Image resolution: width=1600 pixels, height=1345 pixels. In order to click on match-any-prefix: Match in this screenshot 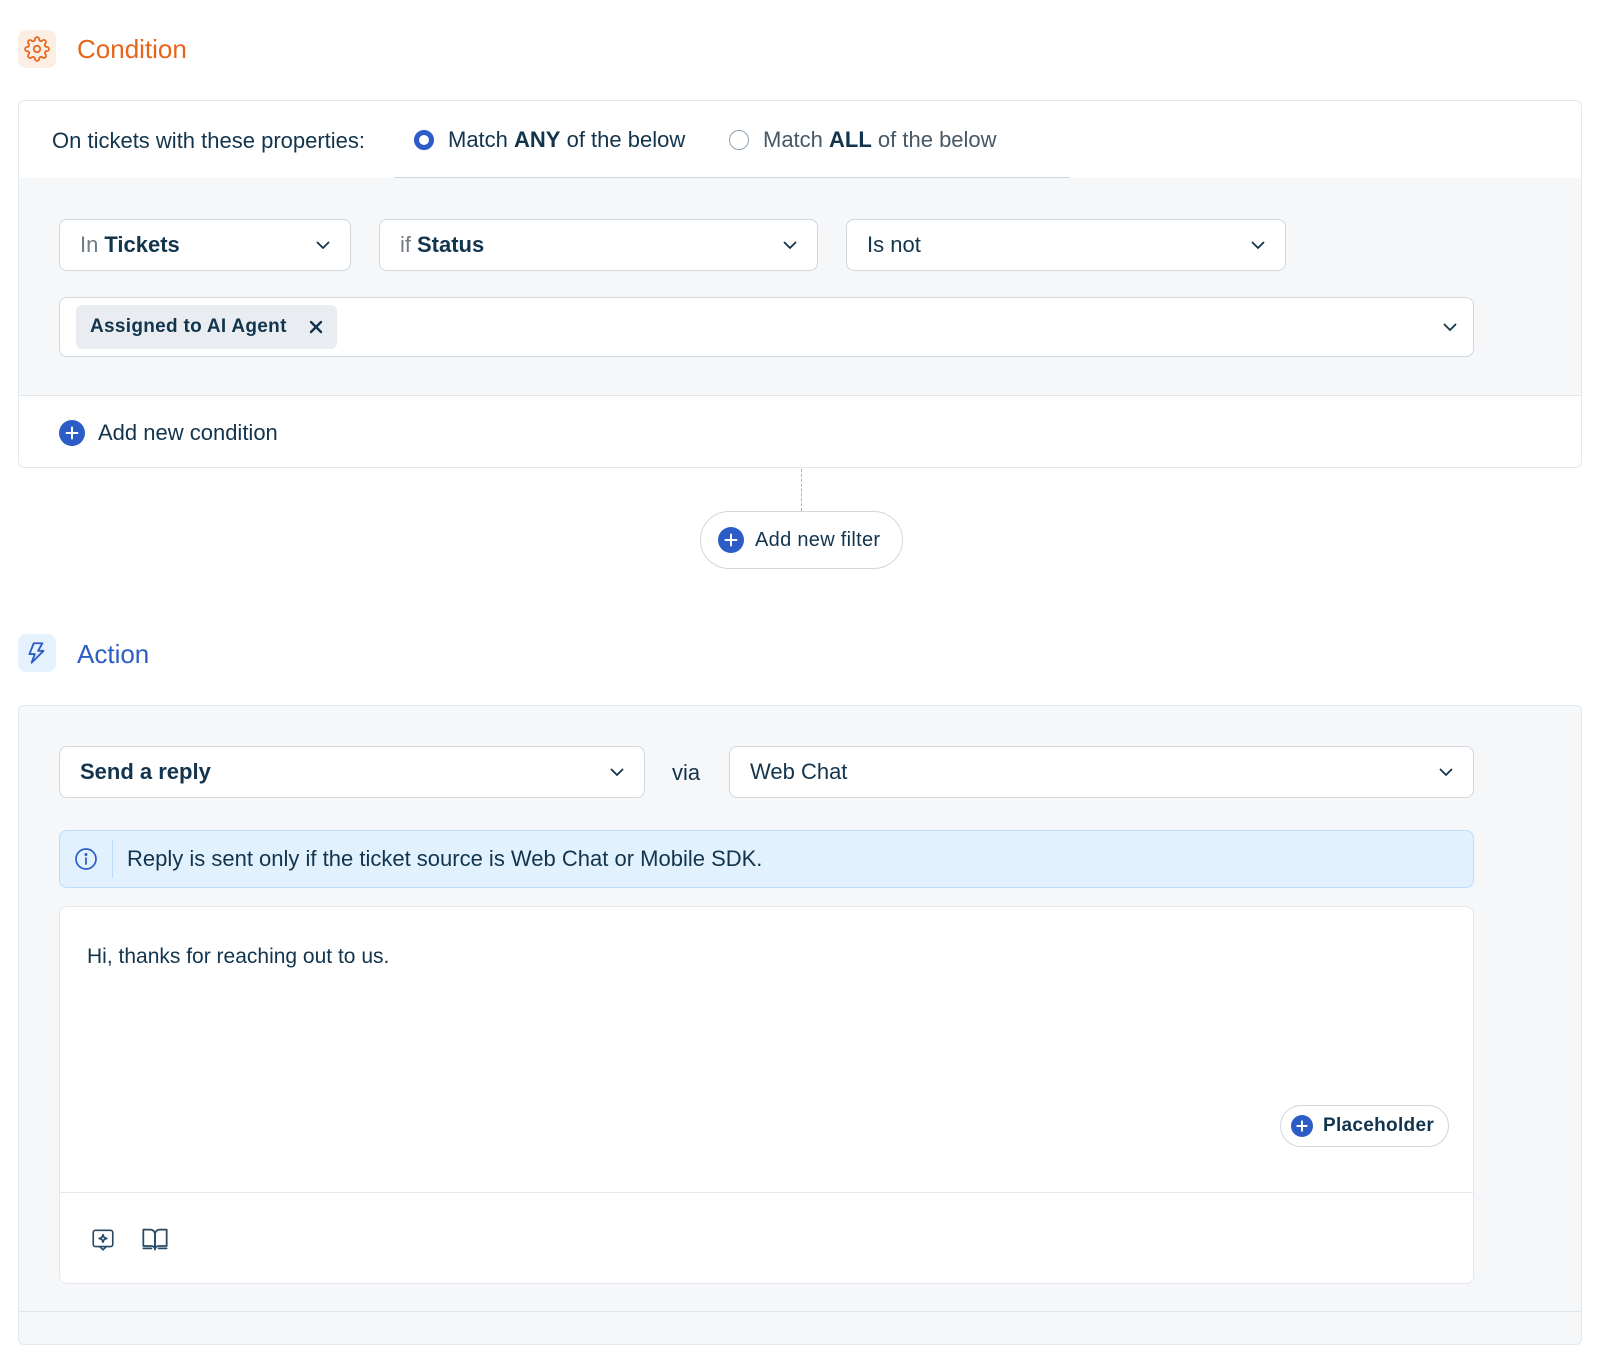, I will do `click(481, 139)`.